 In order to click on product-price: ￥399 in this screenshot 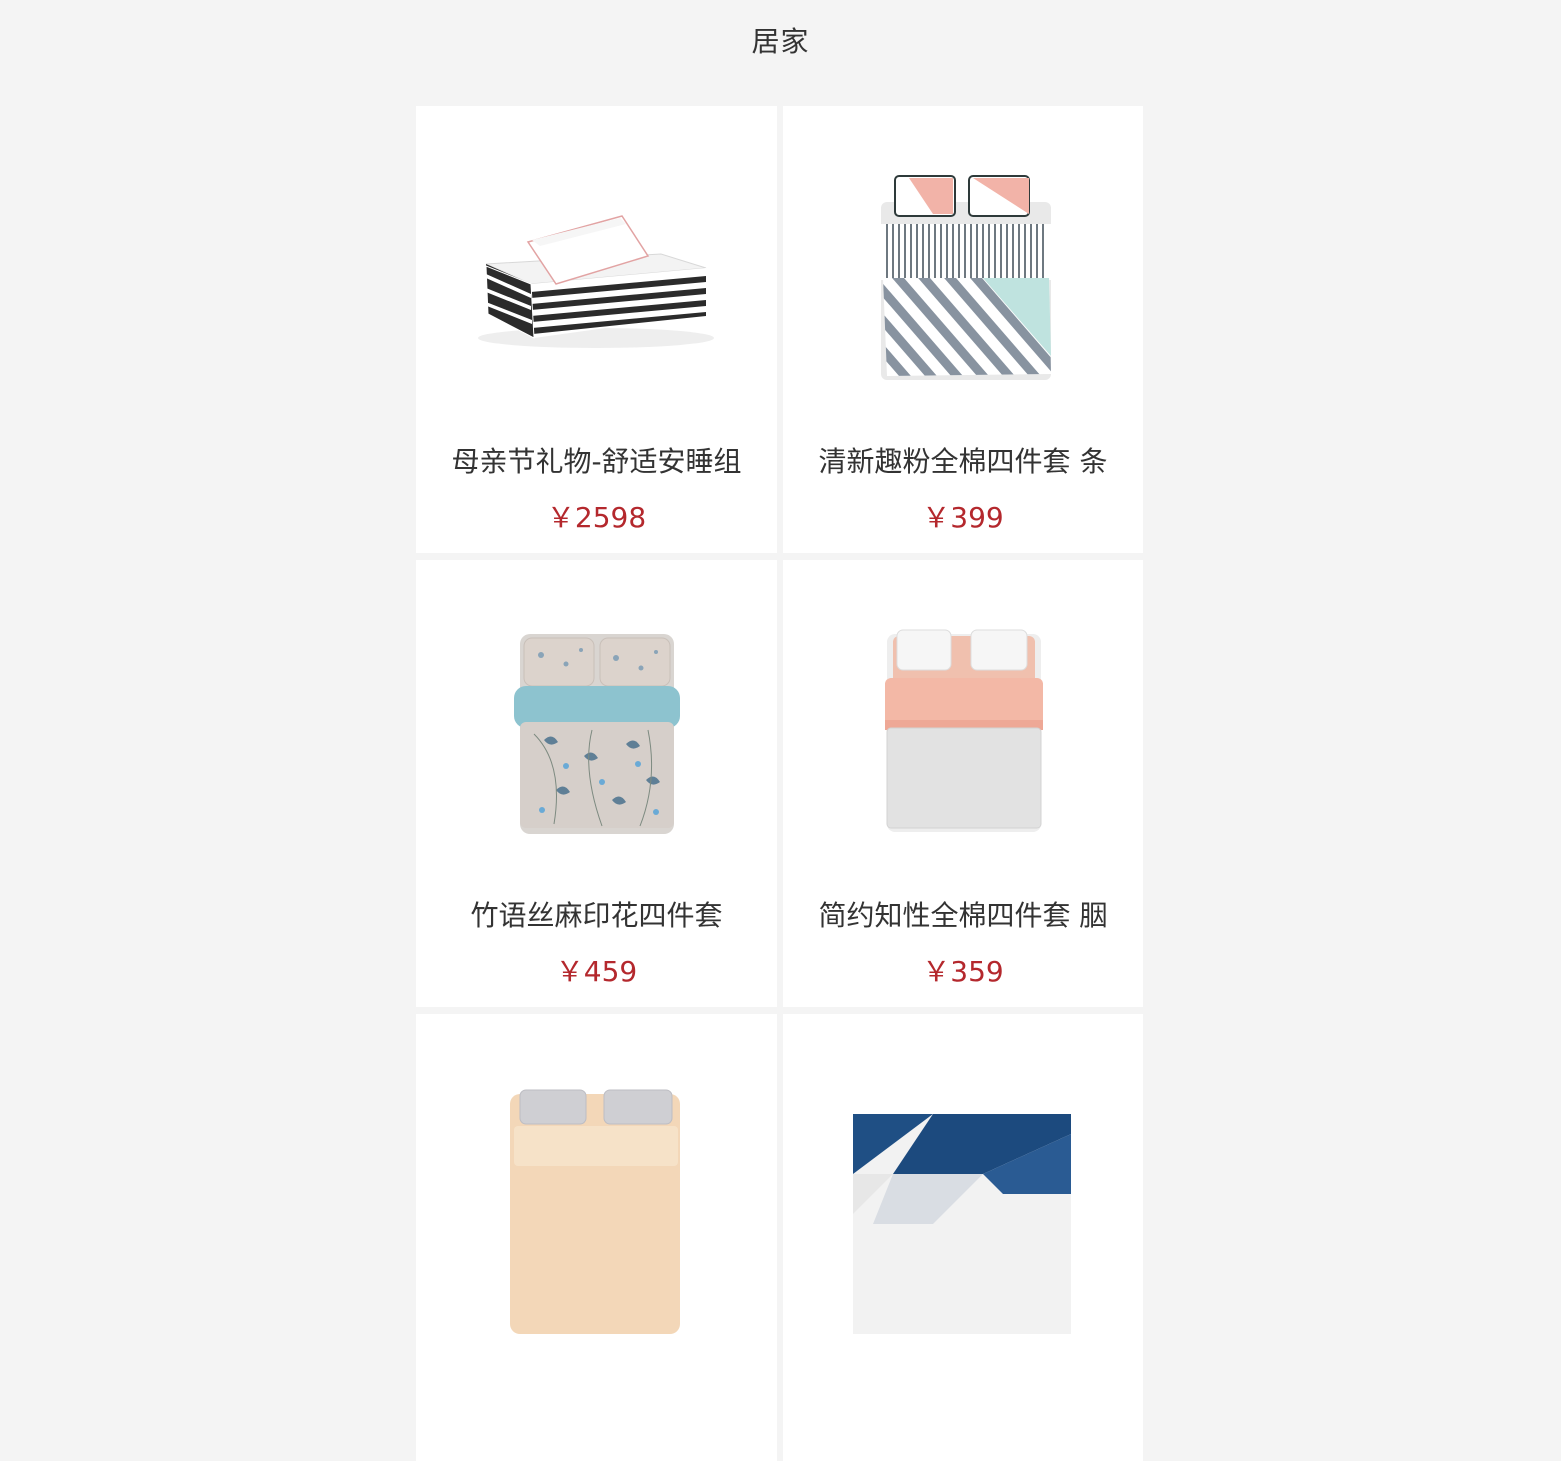, I will do `click(963, 518)`.